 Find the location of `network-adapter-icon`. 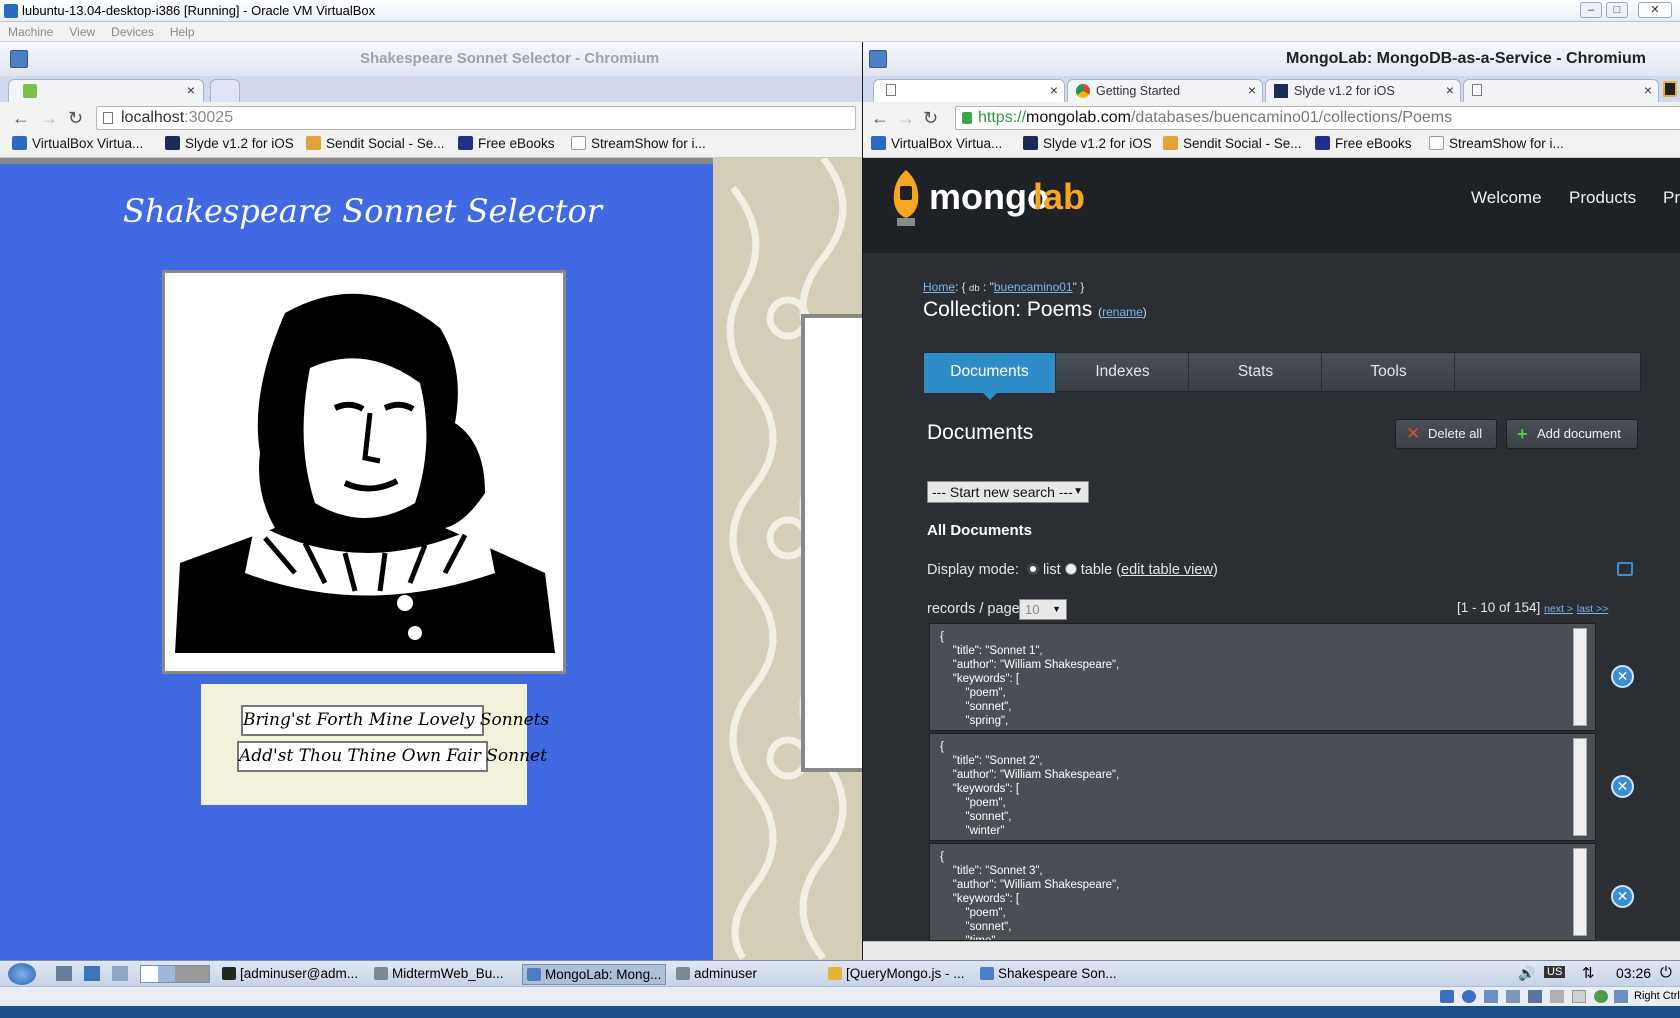

network-adapter-icon is located at coordinates (1513, 996).